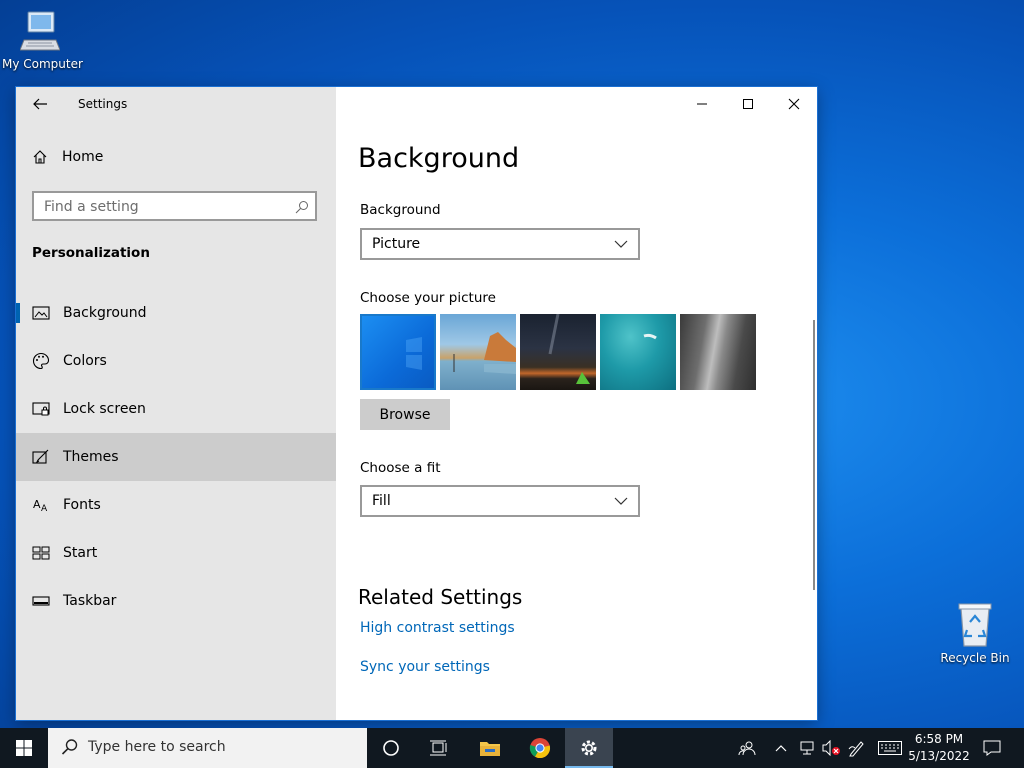  I want to click on people-button, so click(747, 748).